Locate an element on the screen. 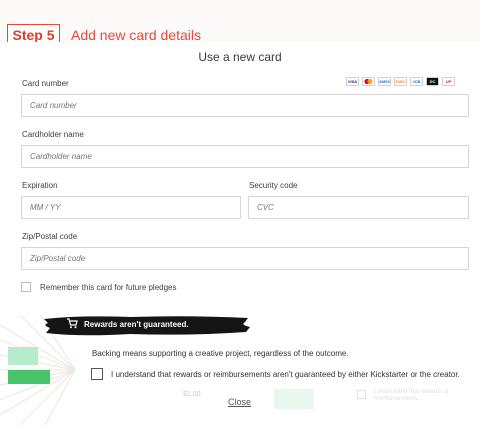 The width and height of the screenshot is (480, 427). step-caption: Add new card details is located at coordinates (136, 35).